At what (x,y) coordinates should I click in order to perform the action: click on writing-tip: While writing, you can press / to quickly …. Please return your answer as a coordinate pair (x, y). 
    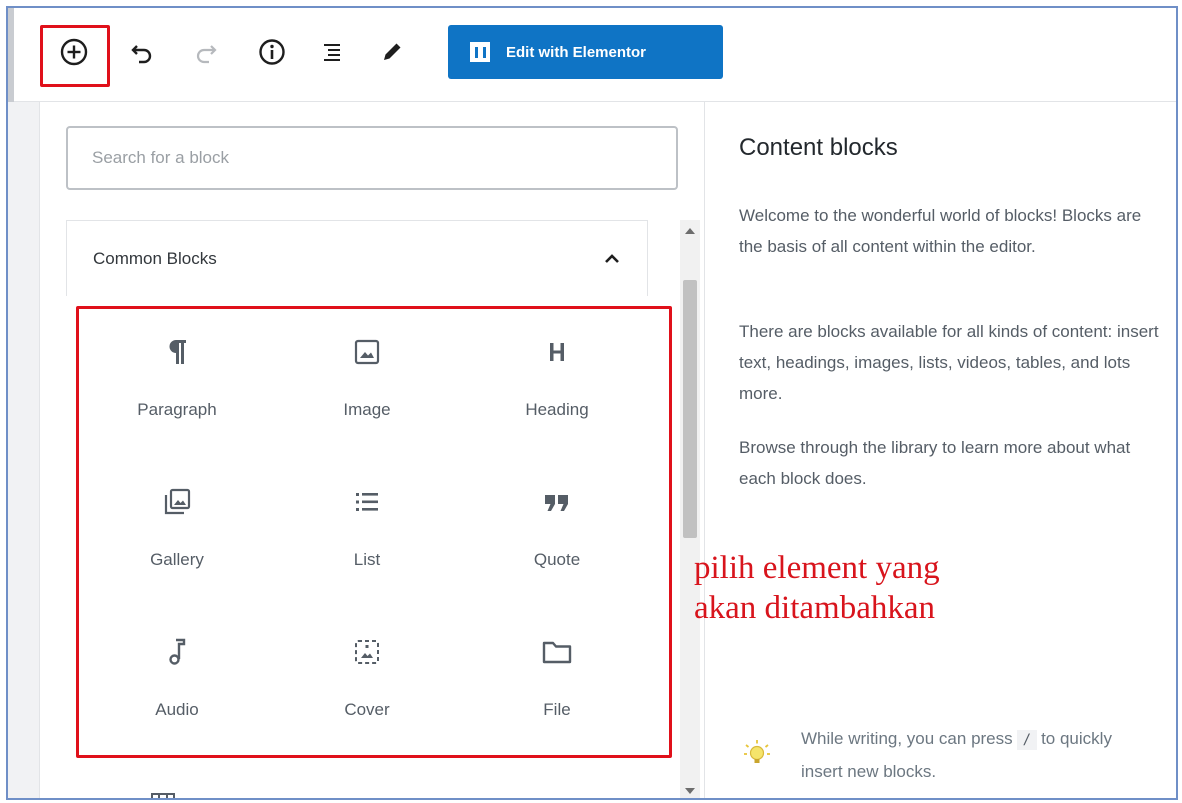
    Looking at the image, I should click on (949, 755).